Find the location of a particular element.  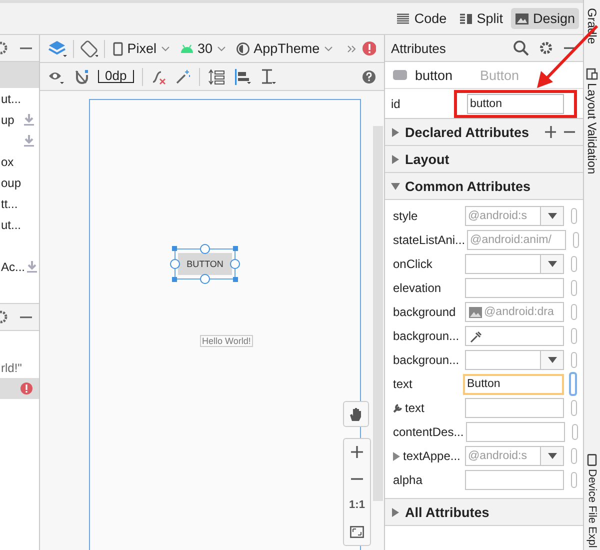

fit-screen-icon is located at coordinates (357, 532).